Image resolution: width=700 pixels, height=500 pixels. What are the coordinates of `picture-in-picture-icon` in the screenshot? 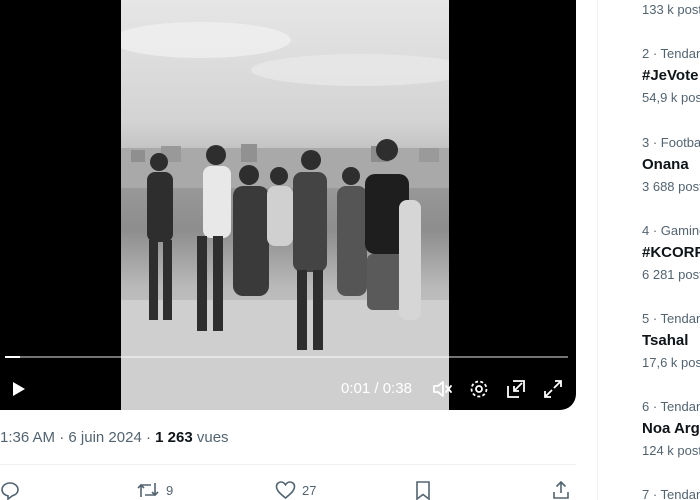 It's located at (516, 389).